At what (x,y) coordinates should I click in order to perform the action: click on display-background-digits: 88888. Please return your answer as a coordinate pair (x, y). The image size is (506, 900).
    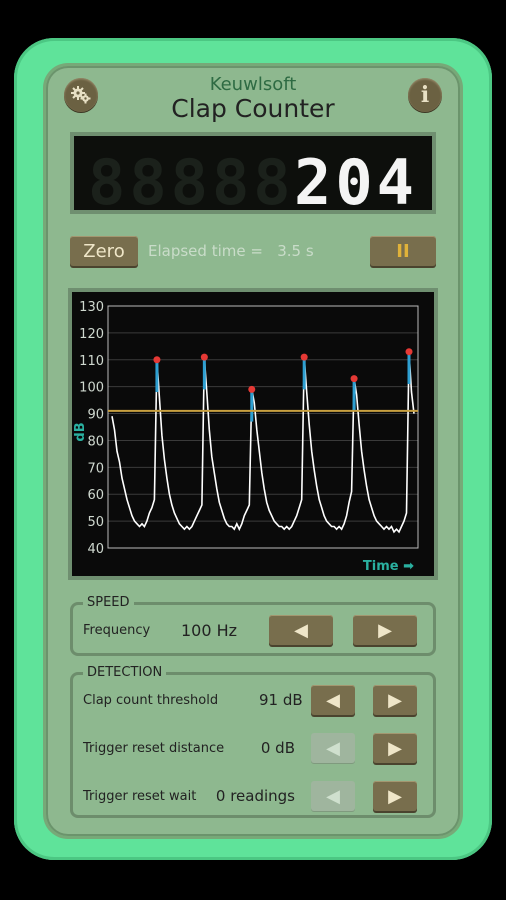
    Looking at the image, I should click on (191, 182).